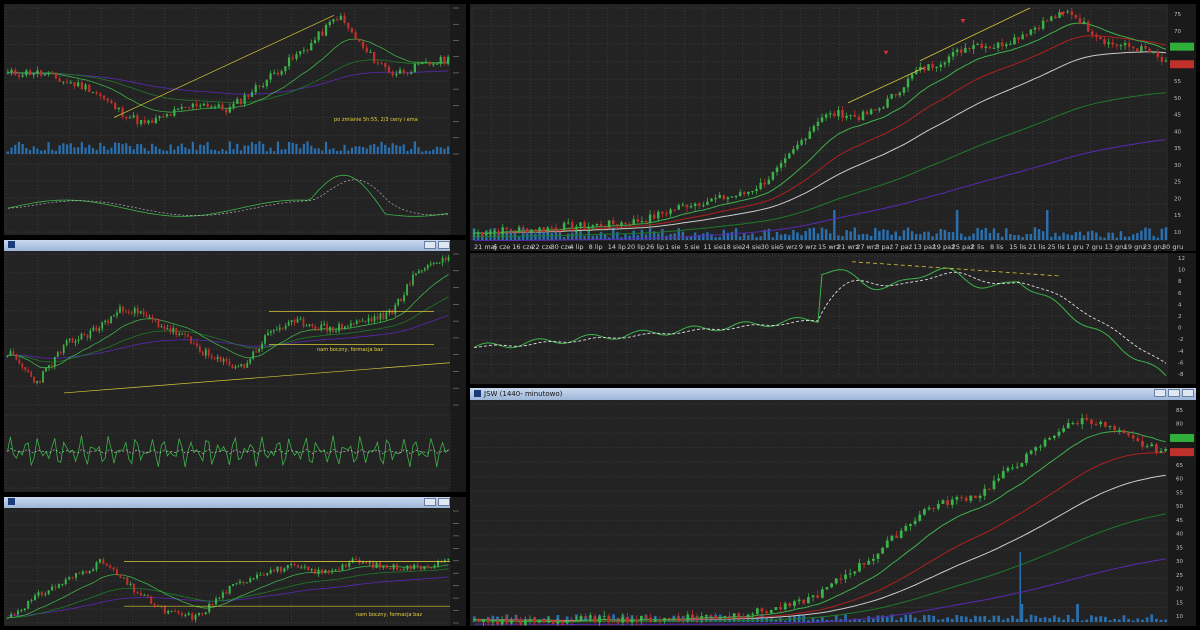  Describe the element at coordinates (978, 247) in the screenshot. I see `date-axis-label: 2 lis` at that location.